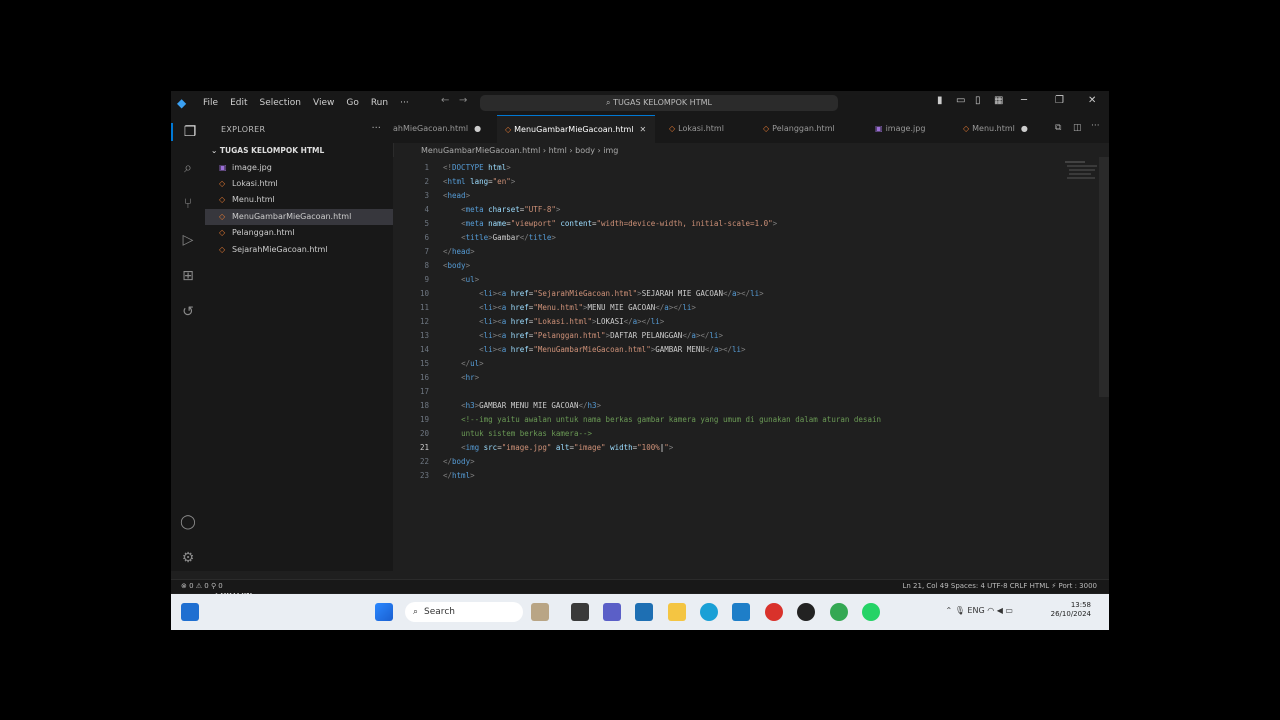 This screenshot has width=1280, height=720. What do you see at coordinates (610, 150) in the screenshot?
I see `breadcrumb-img: img` at bounding box center [610, 150].